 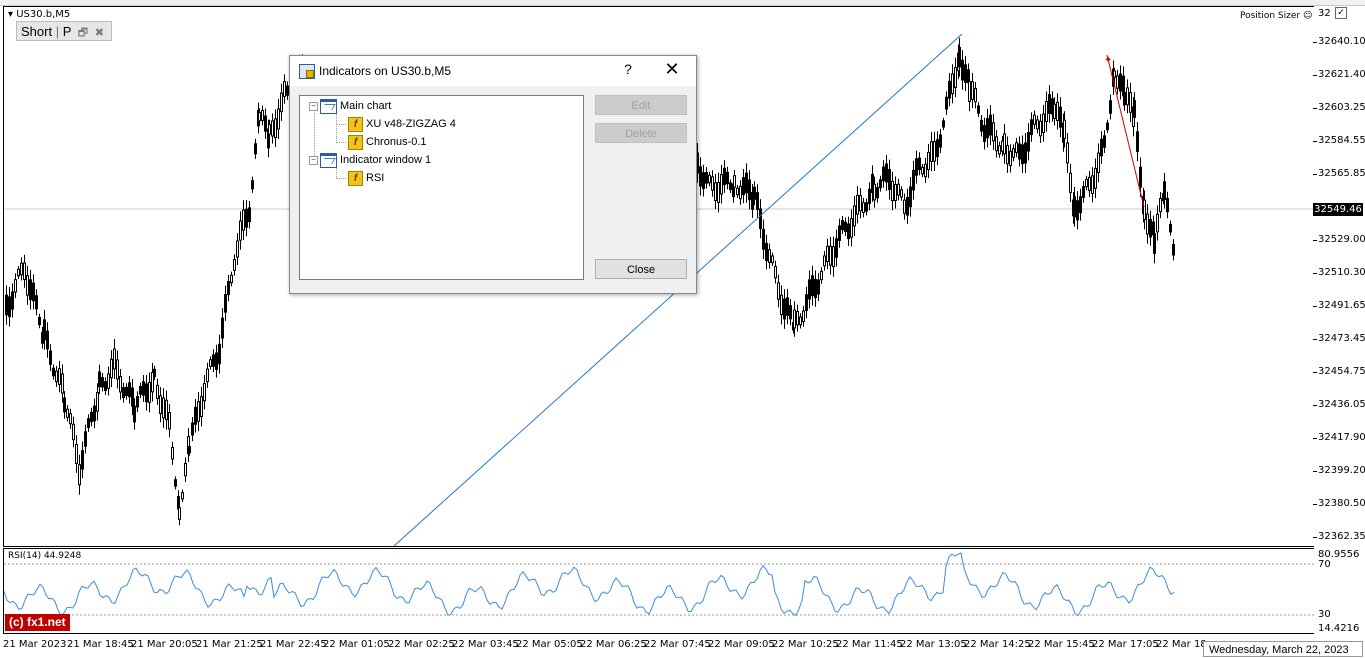 What do you see at coordinates (83, 33) in the screenshot?
I see `restore-icon: 🗗` at bounding box center [83, 33].